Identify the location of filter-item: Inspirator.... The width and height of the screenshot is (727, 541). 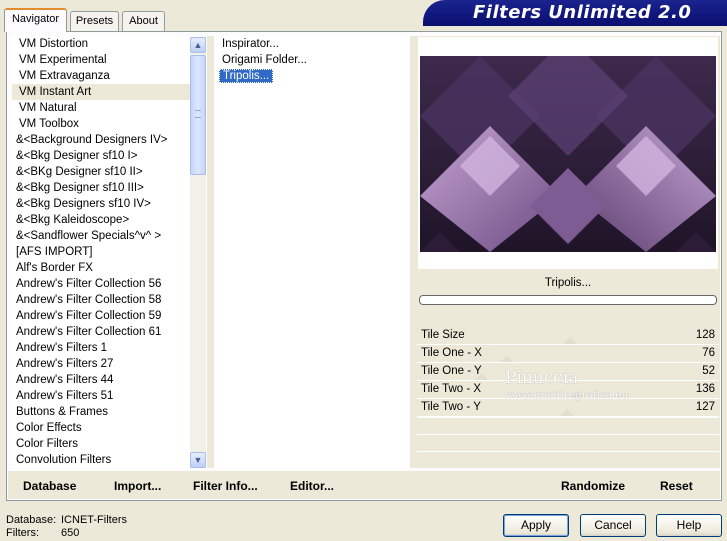
(312, 44).